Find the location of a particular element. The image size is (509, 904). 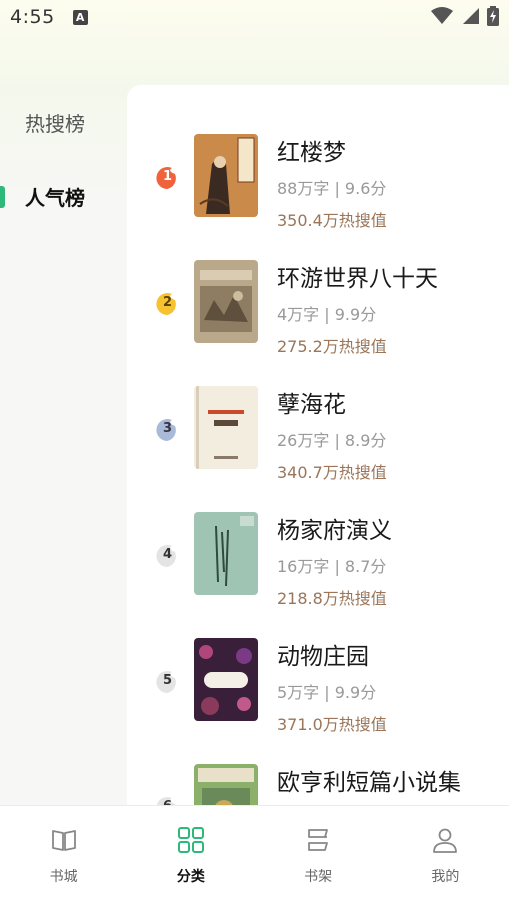

book-meta: 88万字 | 9.6分 is located at coordinates (332, 188).